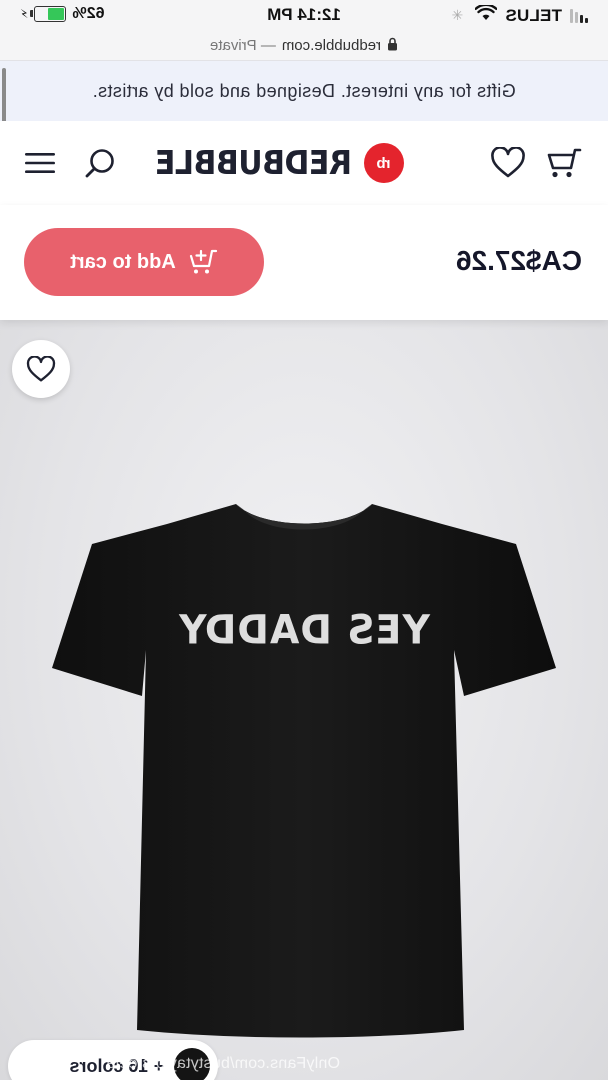 This screenshot has width=608, height=1080. What do you see at coordinates (88, 13) in the screenshot?
I see `battery-percent: 62%` at bounding box center [88, 13].